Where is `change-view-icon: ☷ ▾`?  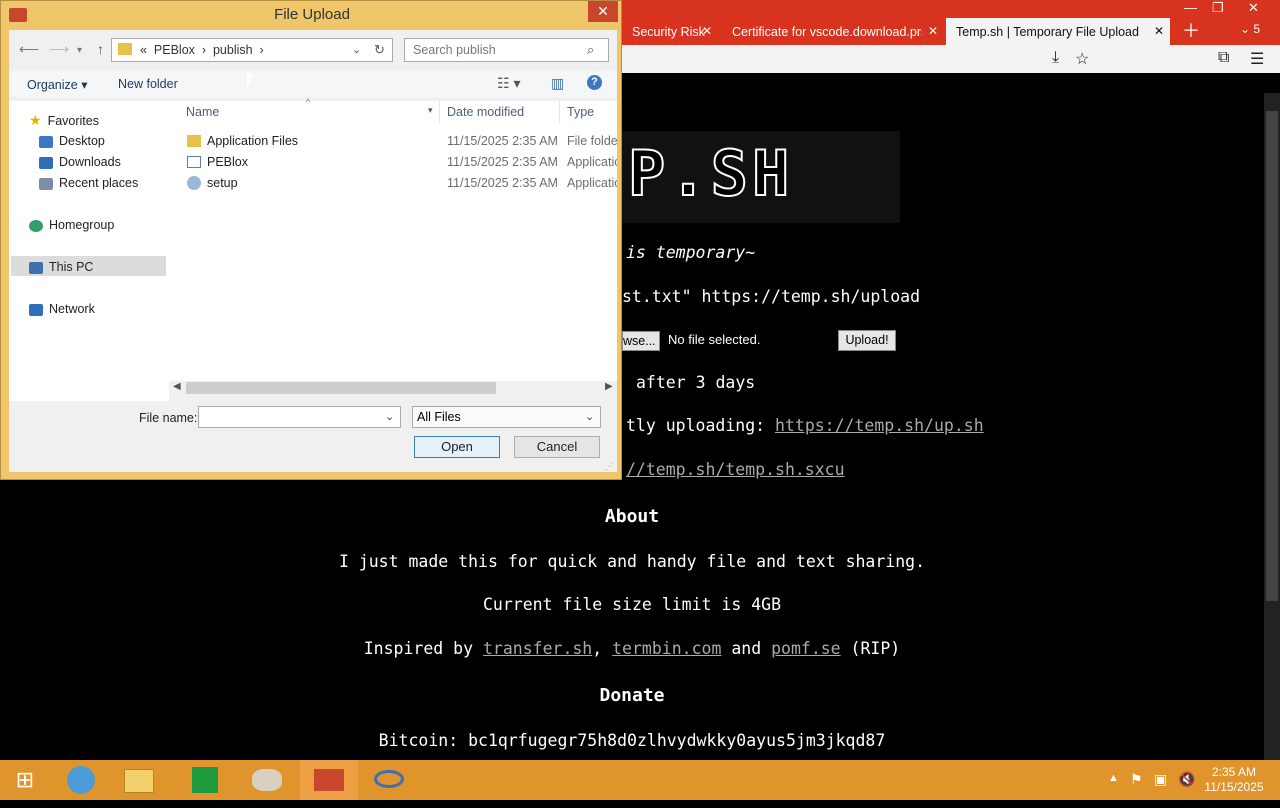 change-view-icon: ☷ ▾ is located at coordinates (508, 83).